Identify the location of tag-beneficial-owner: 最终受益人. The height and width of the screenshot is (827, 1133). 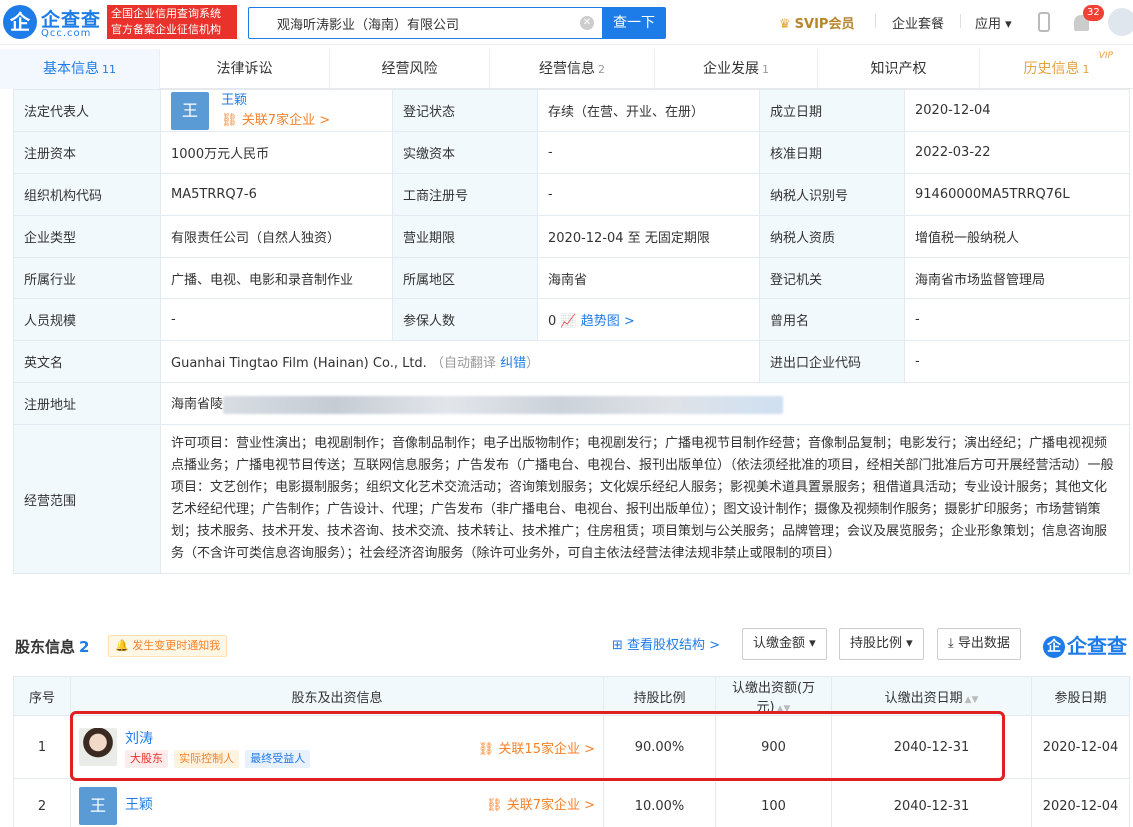
(278, 759).